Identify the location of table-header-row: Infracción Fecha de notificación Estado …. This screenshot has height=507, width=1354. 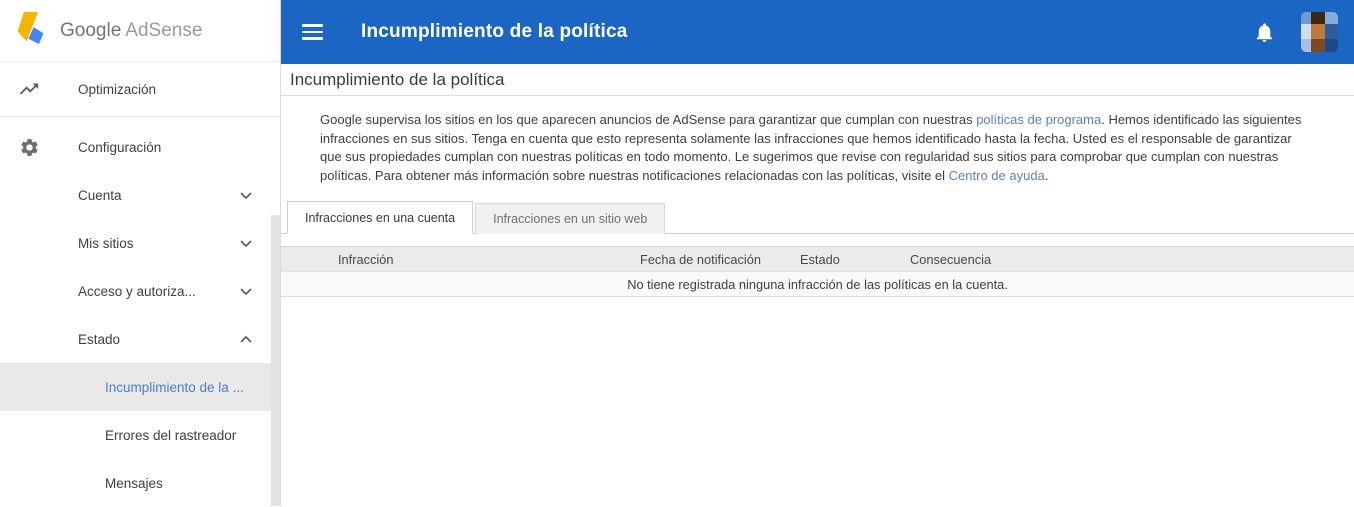
(817, 259).